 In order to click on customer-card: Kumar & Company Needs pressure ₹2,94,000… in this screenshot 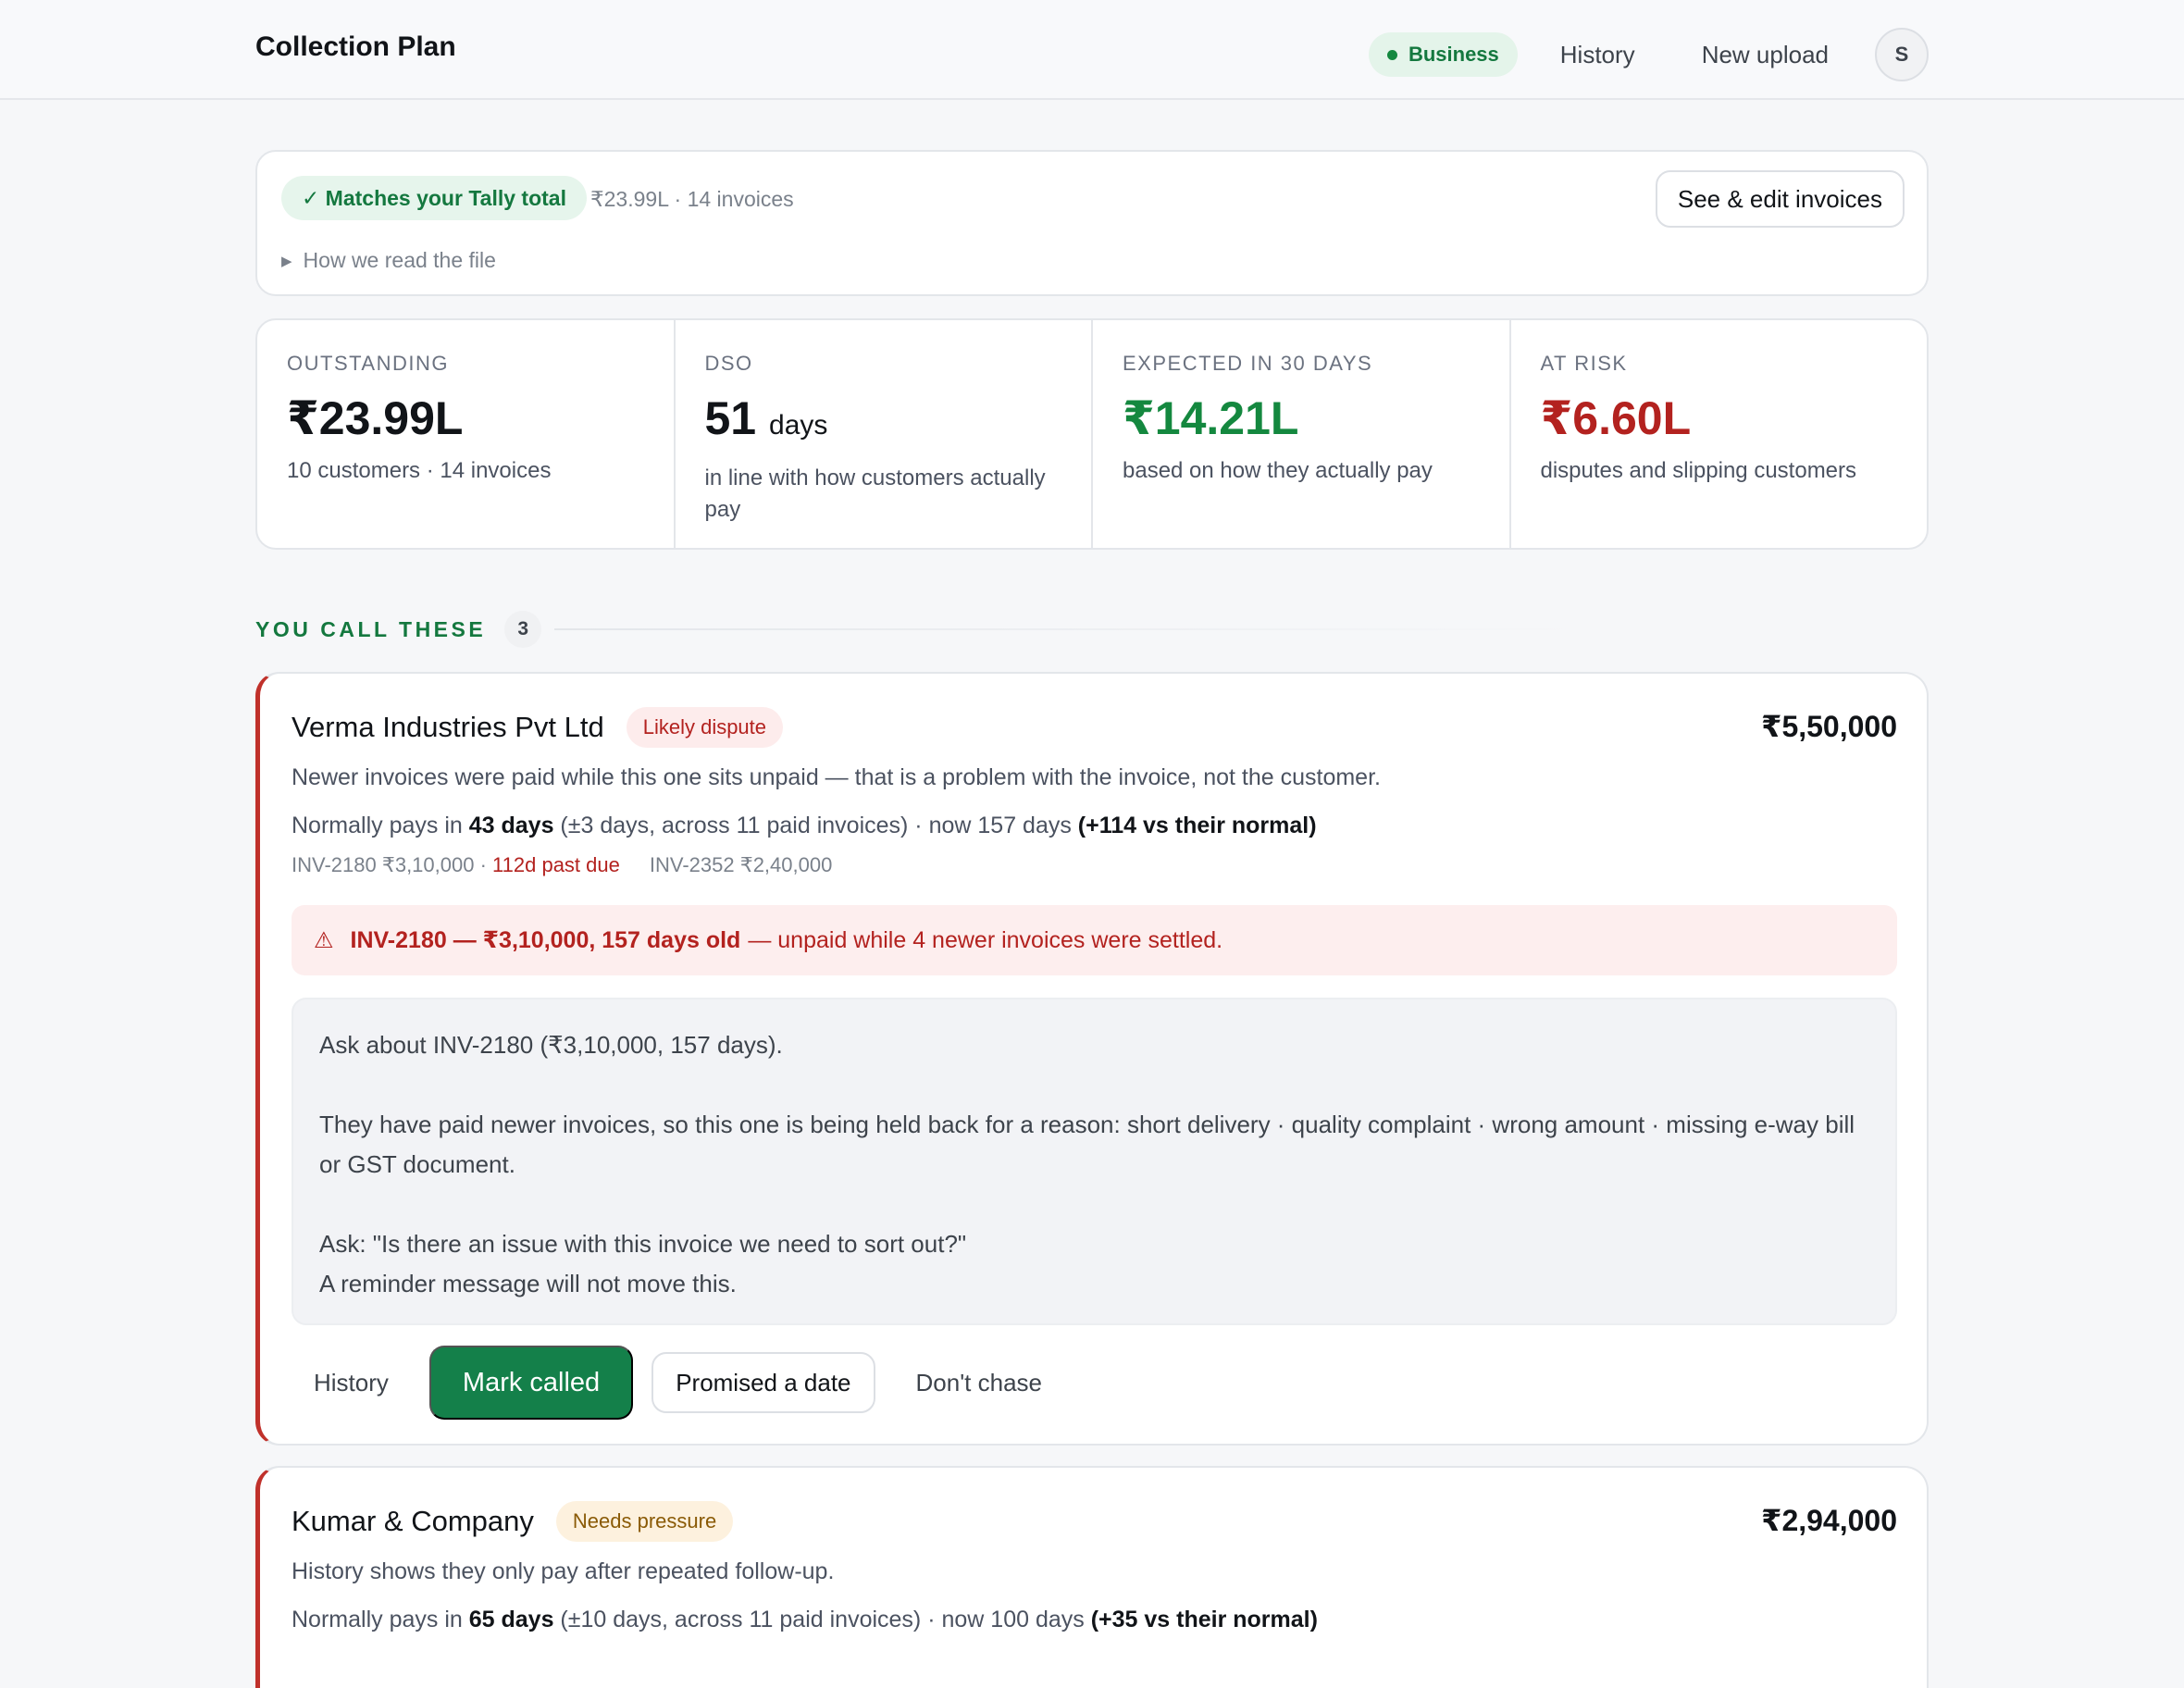, I will do `click(1092, 1577)`.